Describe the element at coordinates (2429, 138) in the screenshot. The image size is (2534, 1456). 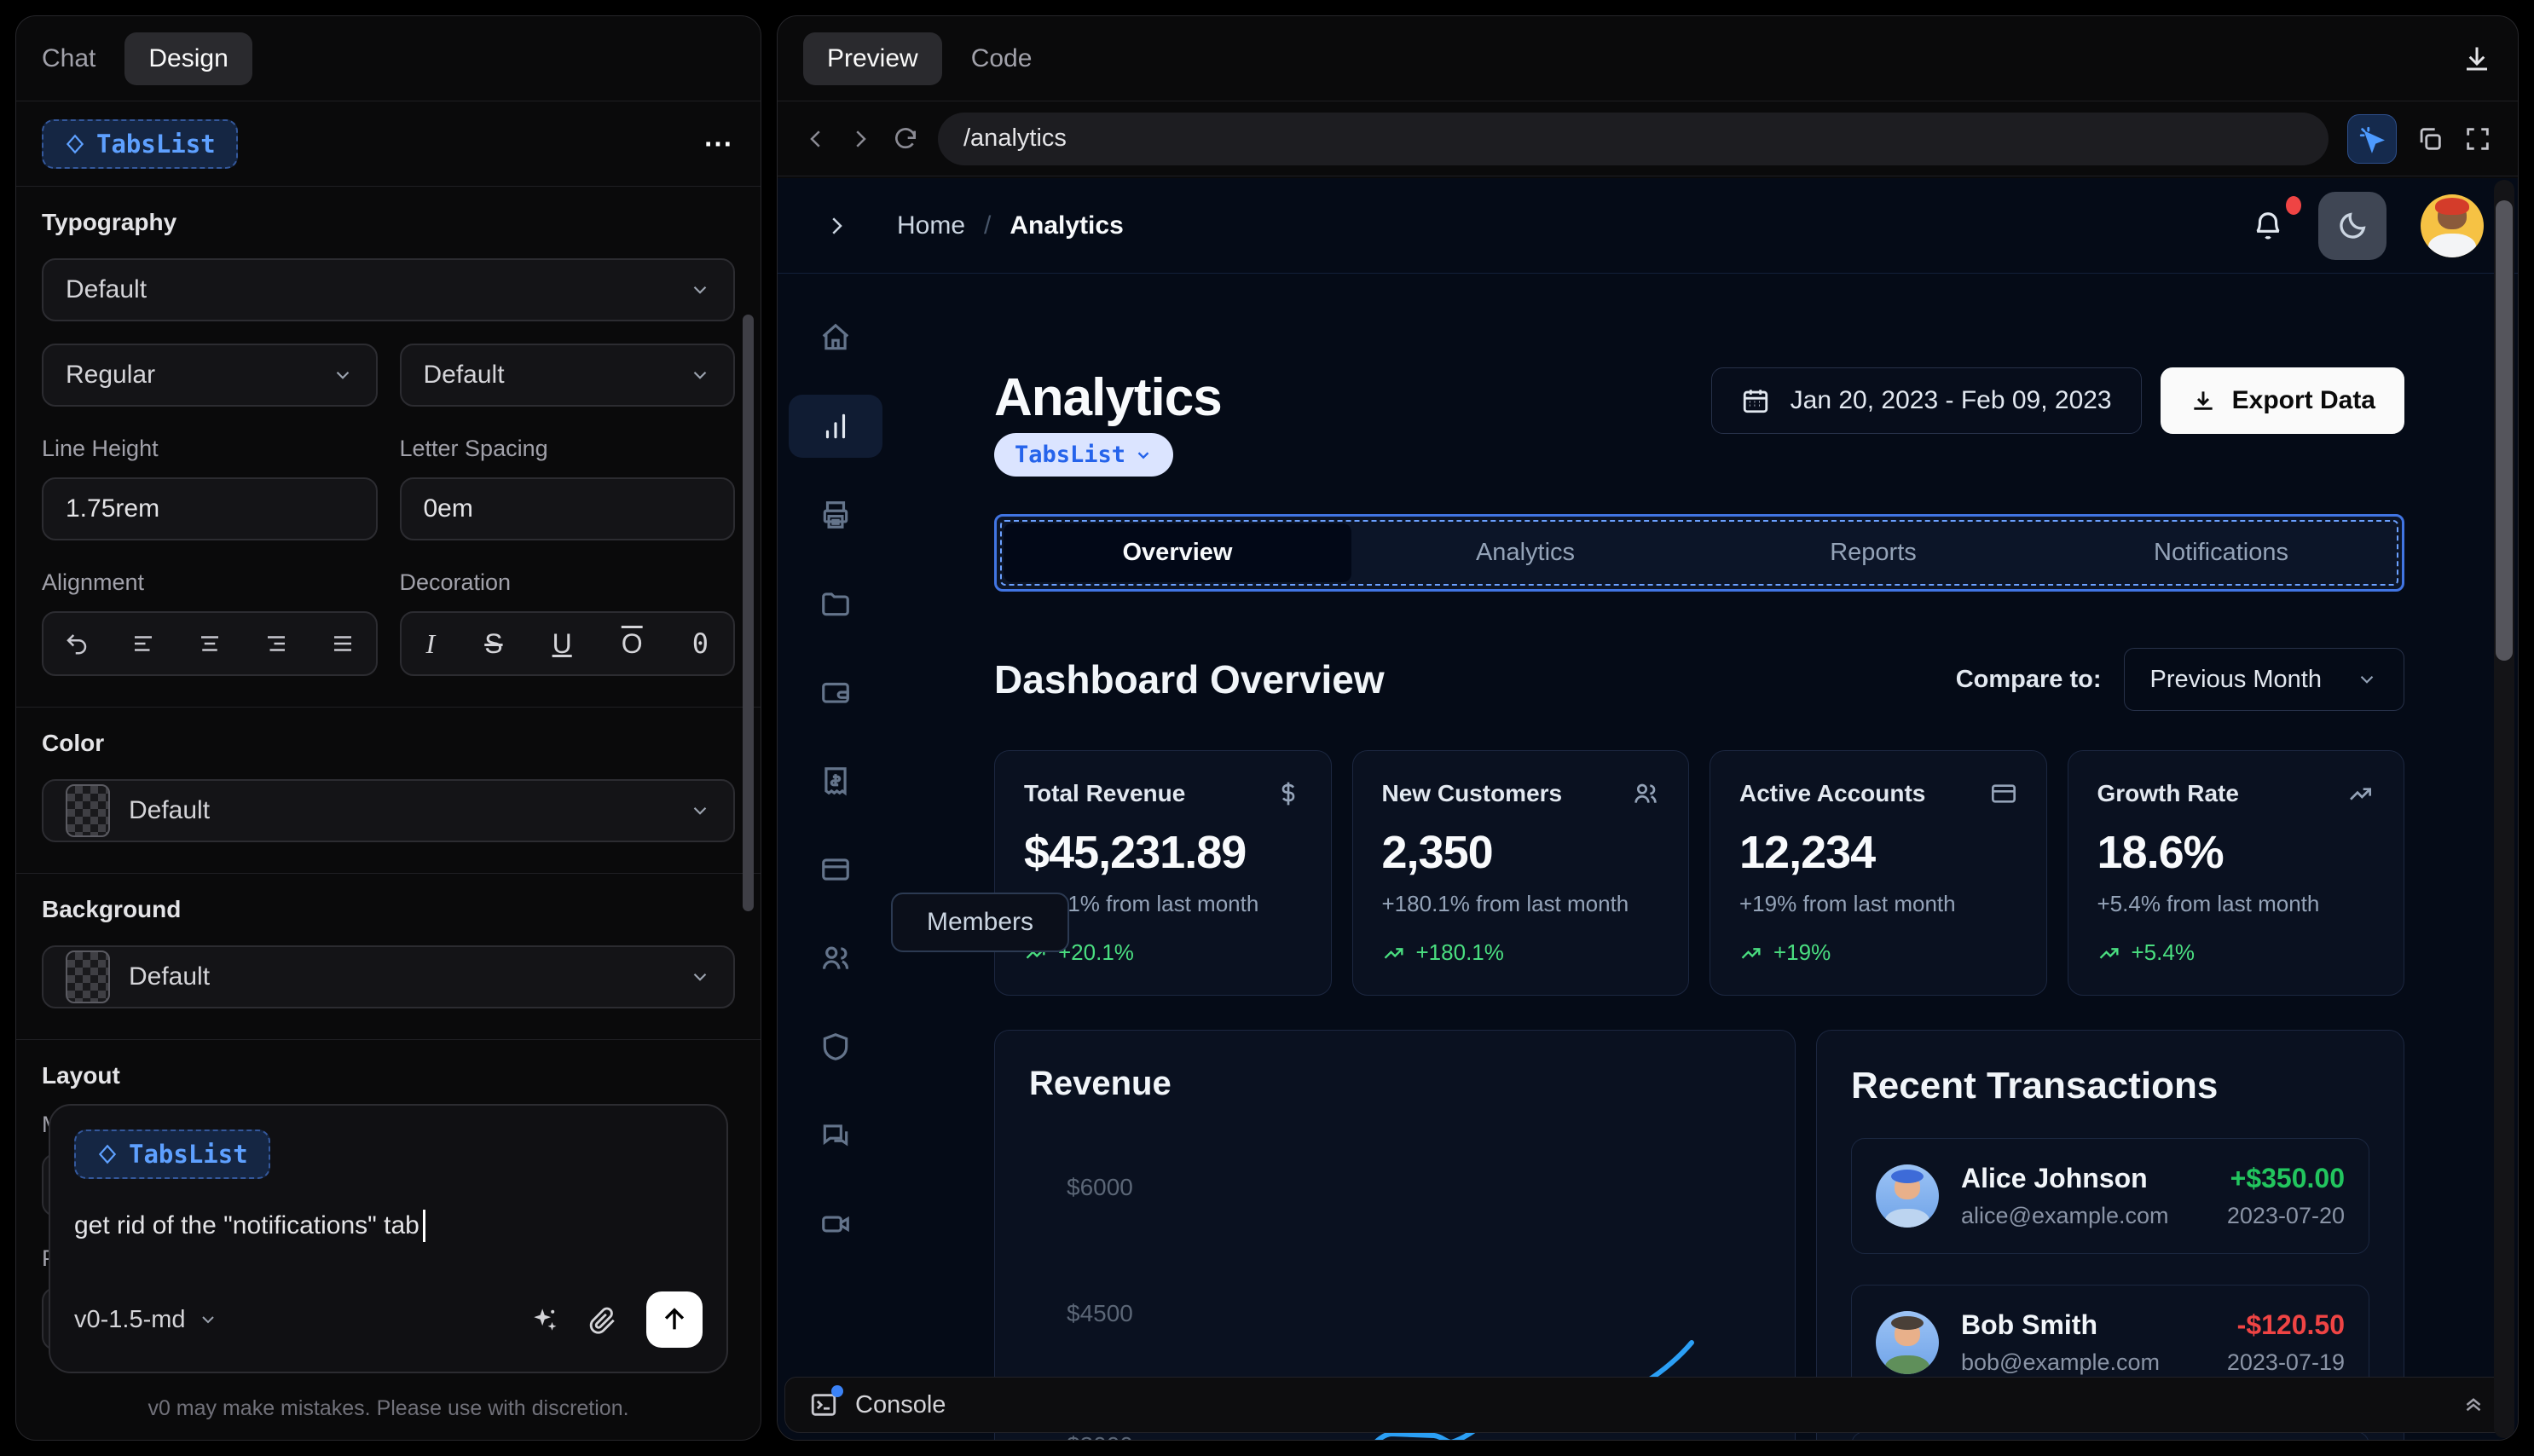
I see `copy-icon` at that location.